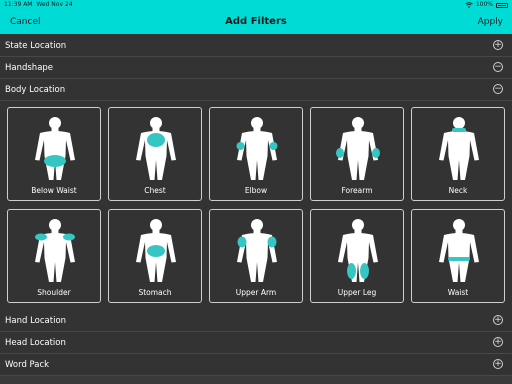 The width and height of the screenshot is (512, 384). I want to click on body-stomach-icon, so click(156, 250).